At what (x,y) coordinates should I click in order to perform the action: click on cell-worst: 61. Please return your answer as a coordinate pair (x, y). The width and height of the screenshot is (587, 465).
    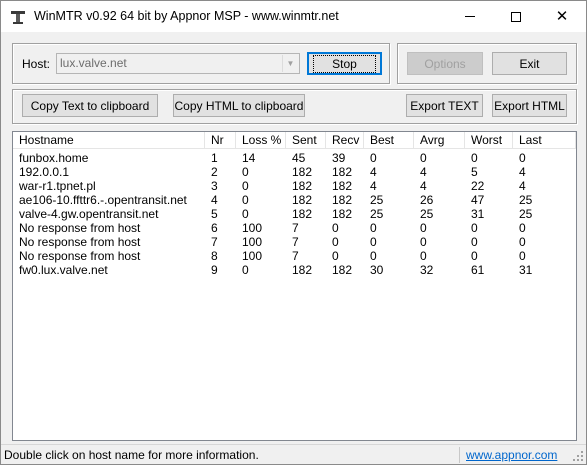
    Looking at the image, I should click on (478, 270).